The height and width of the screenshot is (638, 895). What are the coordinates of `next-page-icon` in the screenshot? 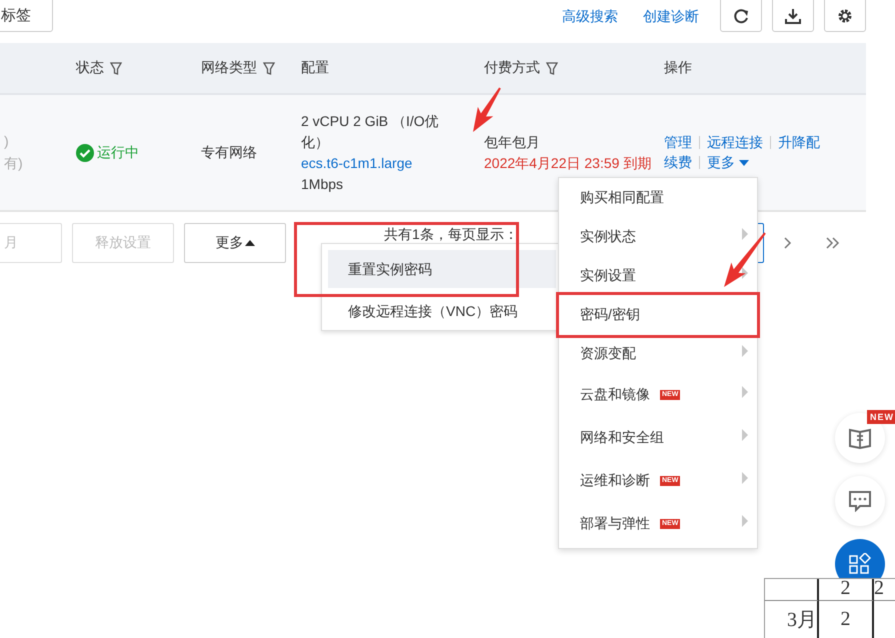 It's located at (788, 243).